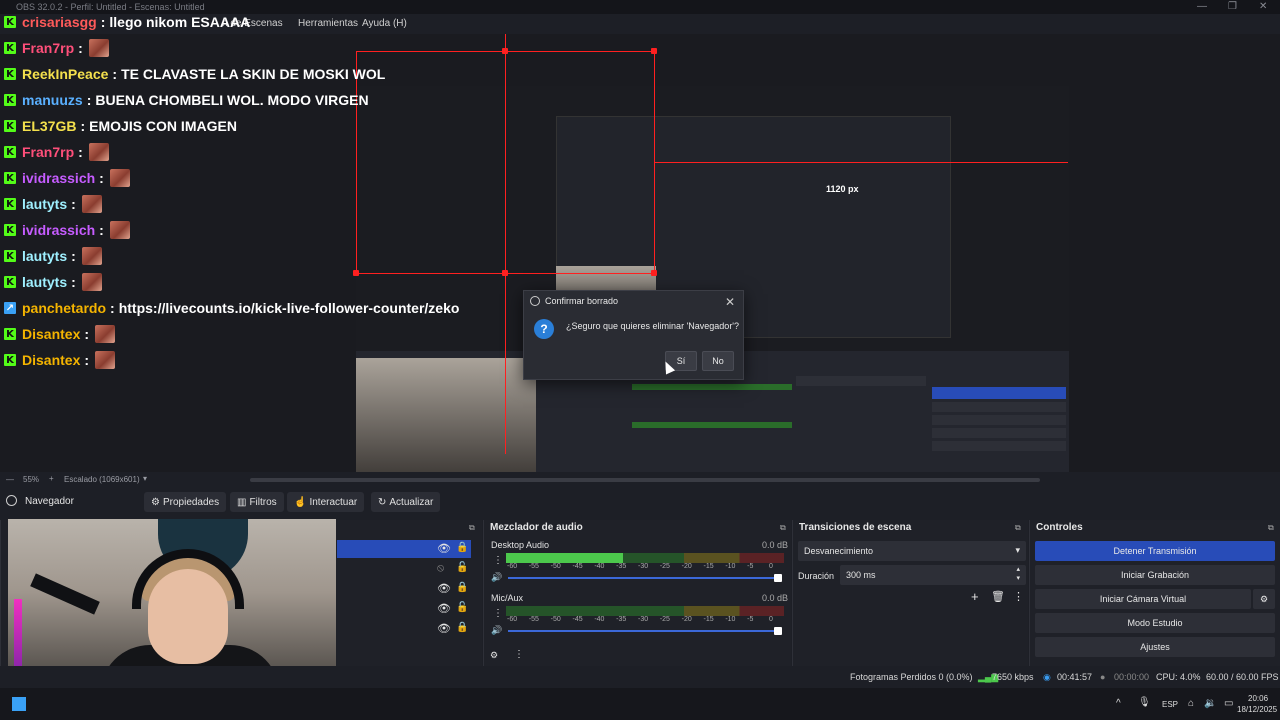  I want to click on start-recording-button: Iniciar Grabación, so click(1155, 575).